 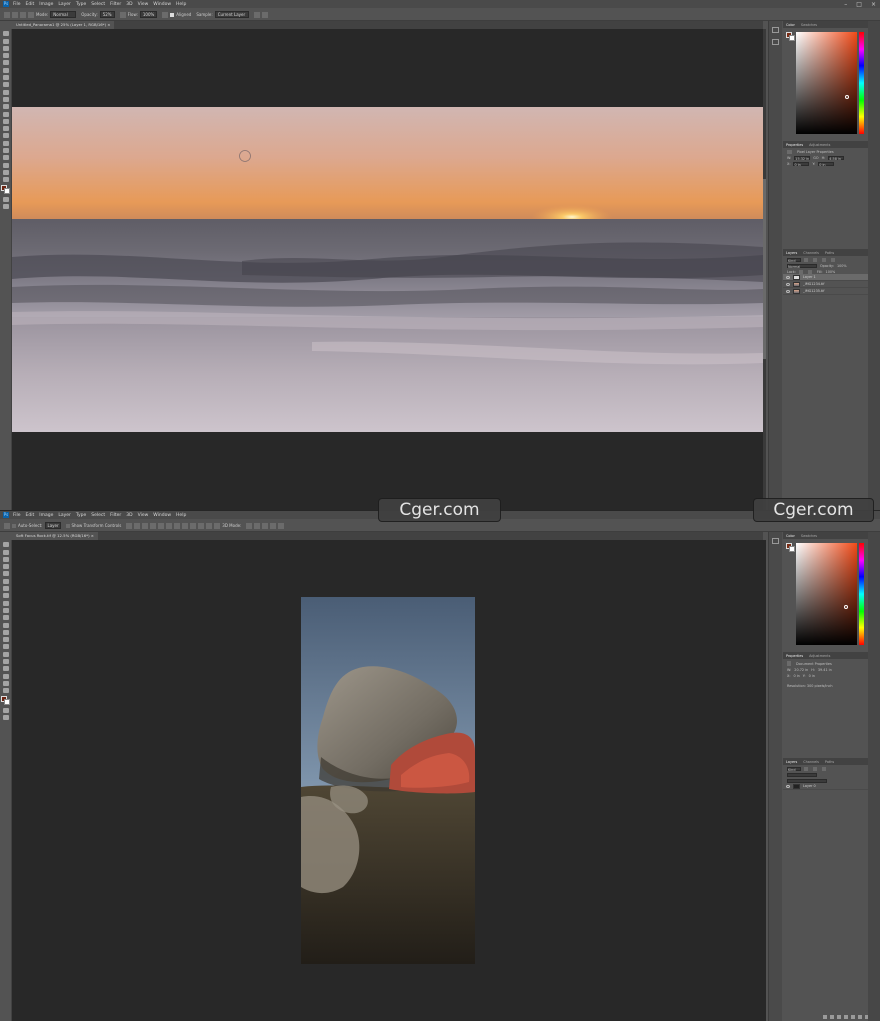 I want to click on menu-type: Type, so click(x=81, y=515).